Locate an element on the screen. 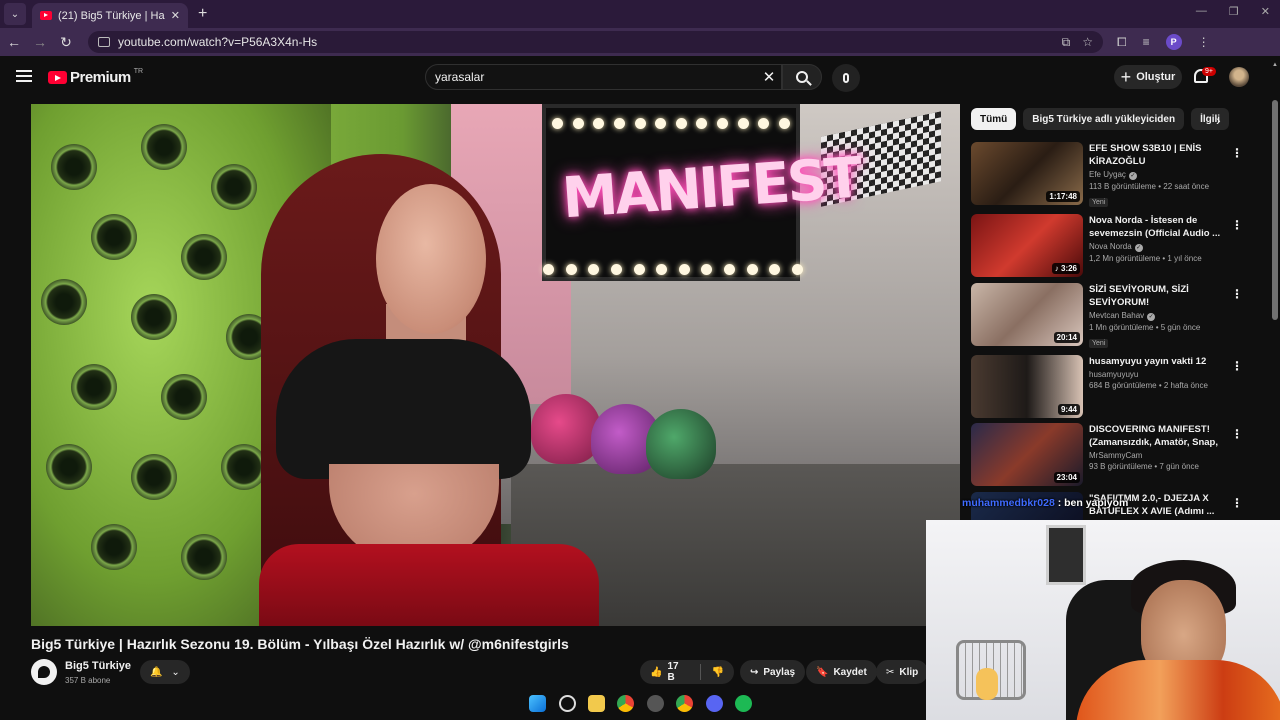  windows-start-icon is located at coordinates (537, 703).